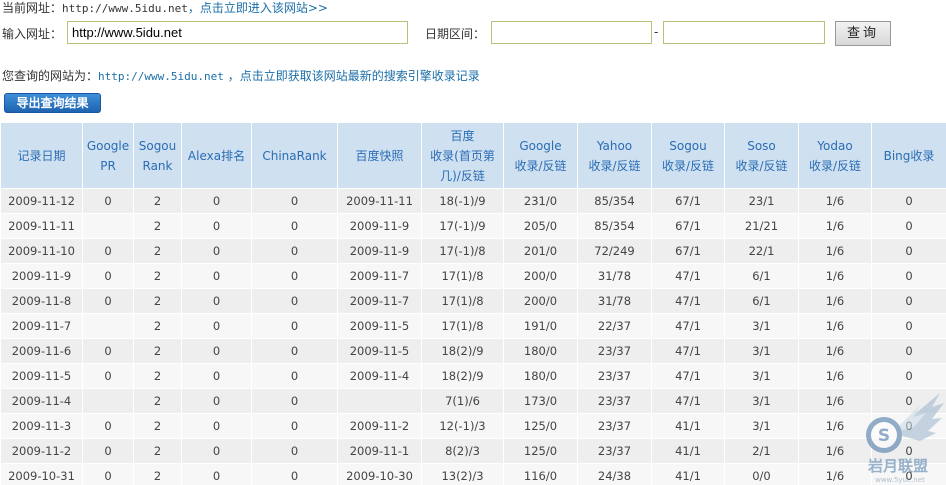 This screenshot has height=485, width=946. I want to click on cell-soso-index: 22/1, so click(761, 251).